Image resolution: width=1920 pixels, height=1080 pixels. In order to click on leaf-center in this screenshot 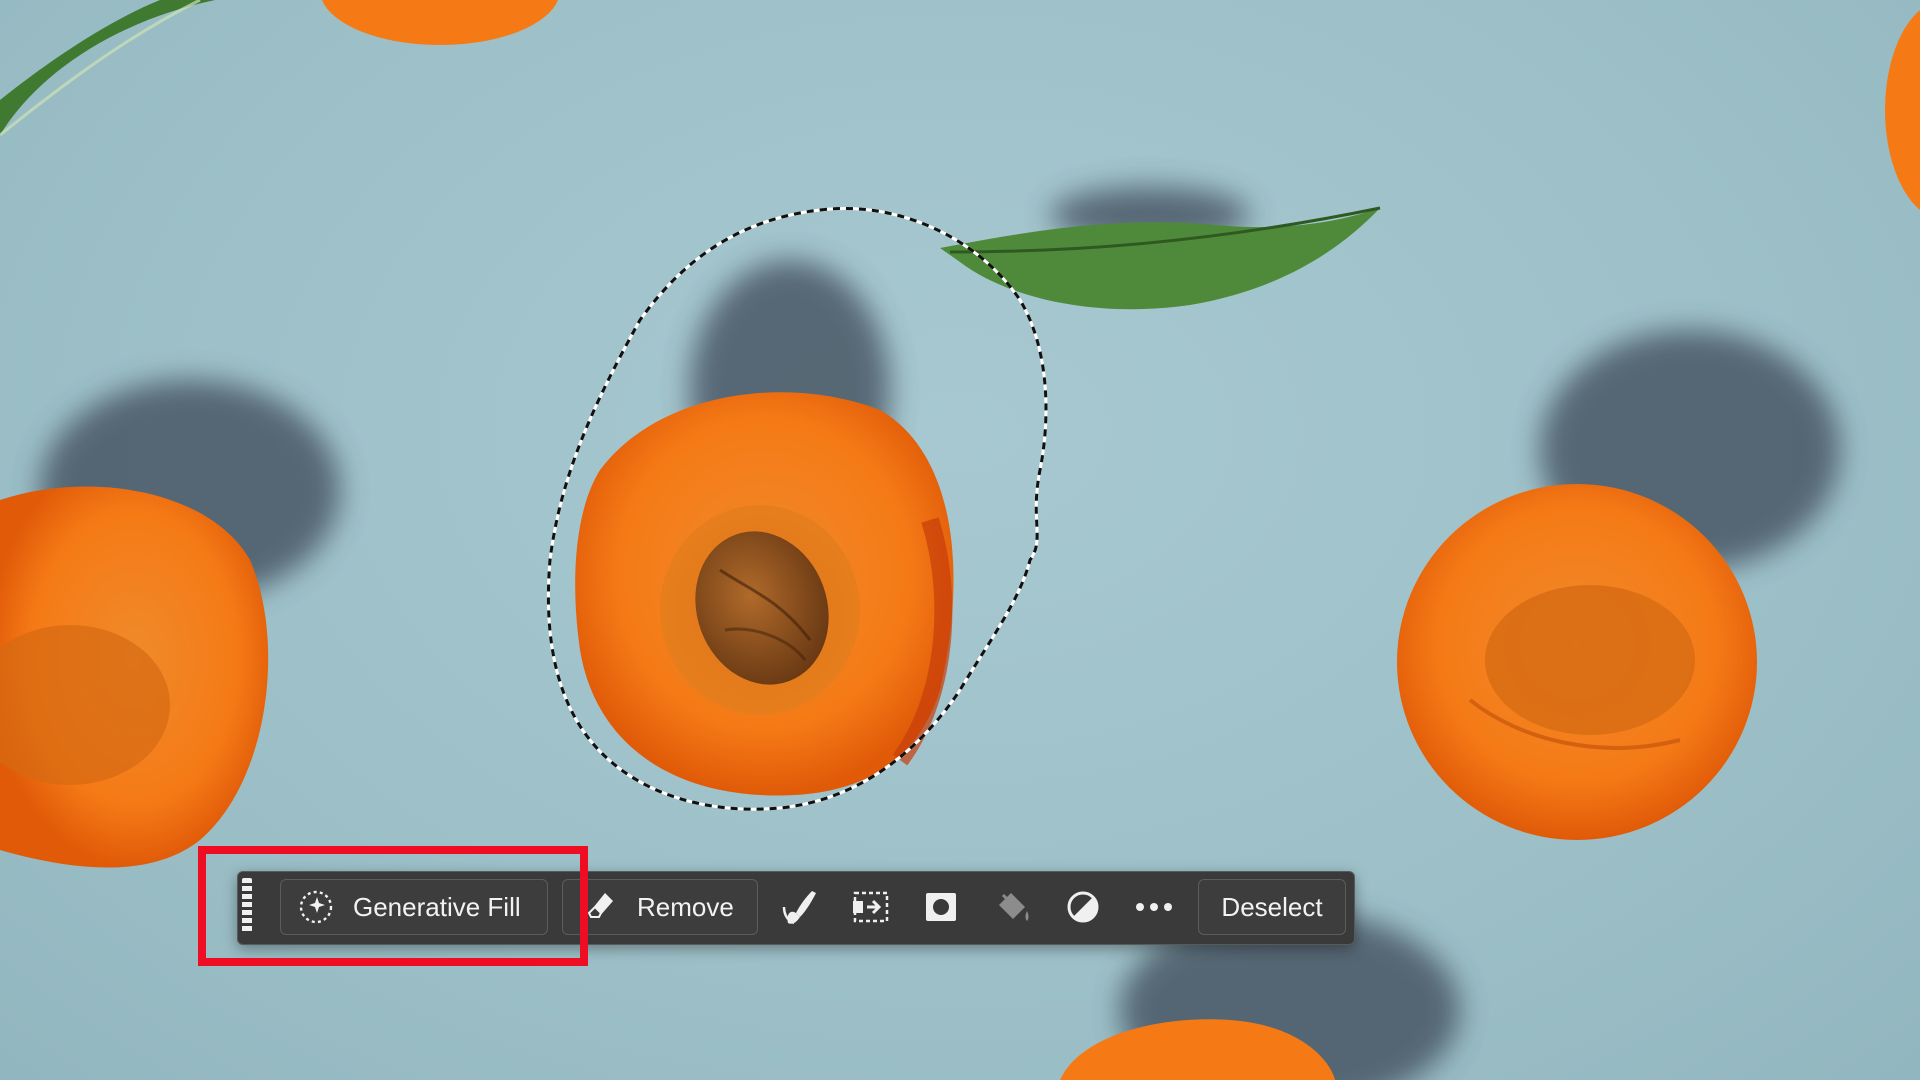, I will do `click(1160, 258)`.